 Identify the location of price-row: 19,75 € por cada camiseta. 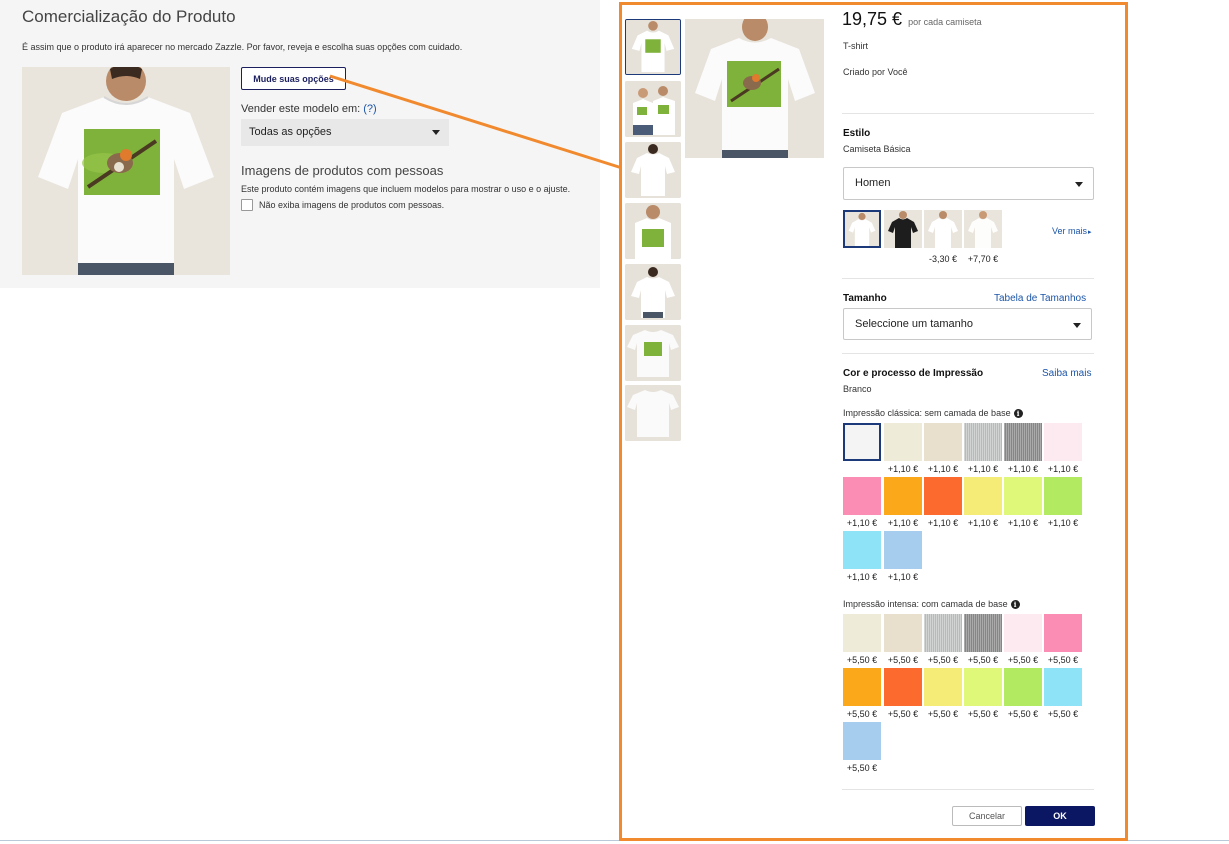
(912, 19).